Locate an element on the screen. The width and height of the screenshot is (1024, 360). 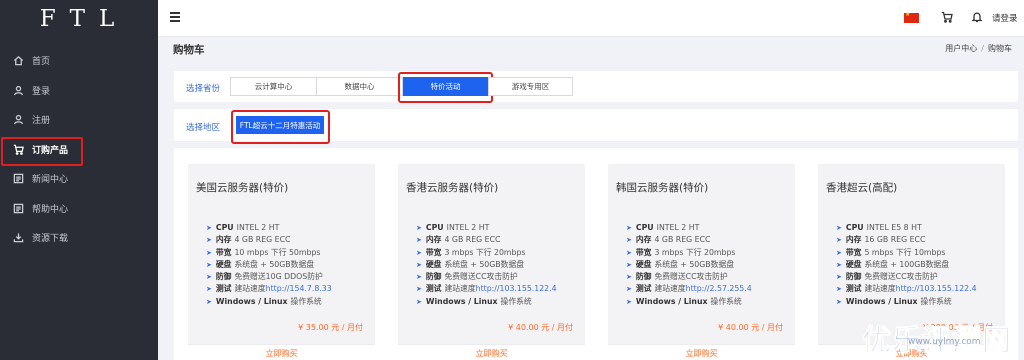
sidebar-item-news: 新闻中心 is located at coordinates (79, 179).